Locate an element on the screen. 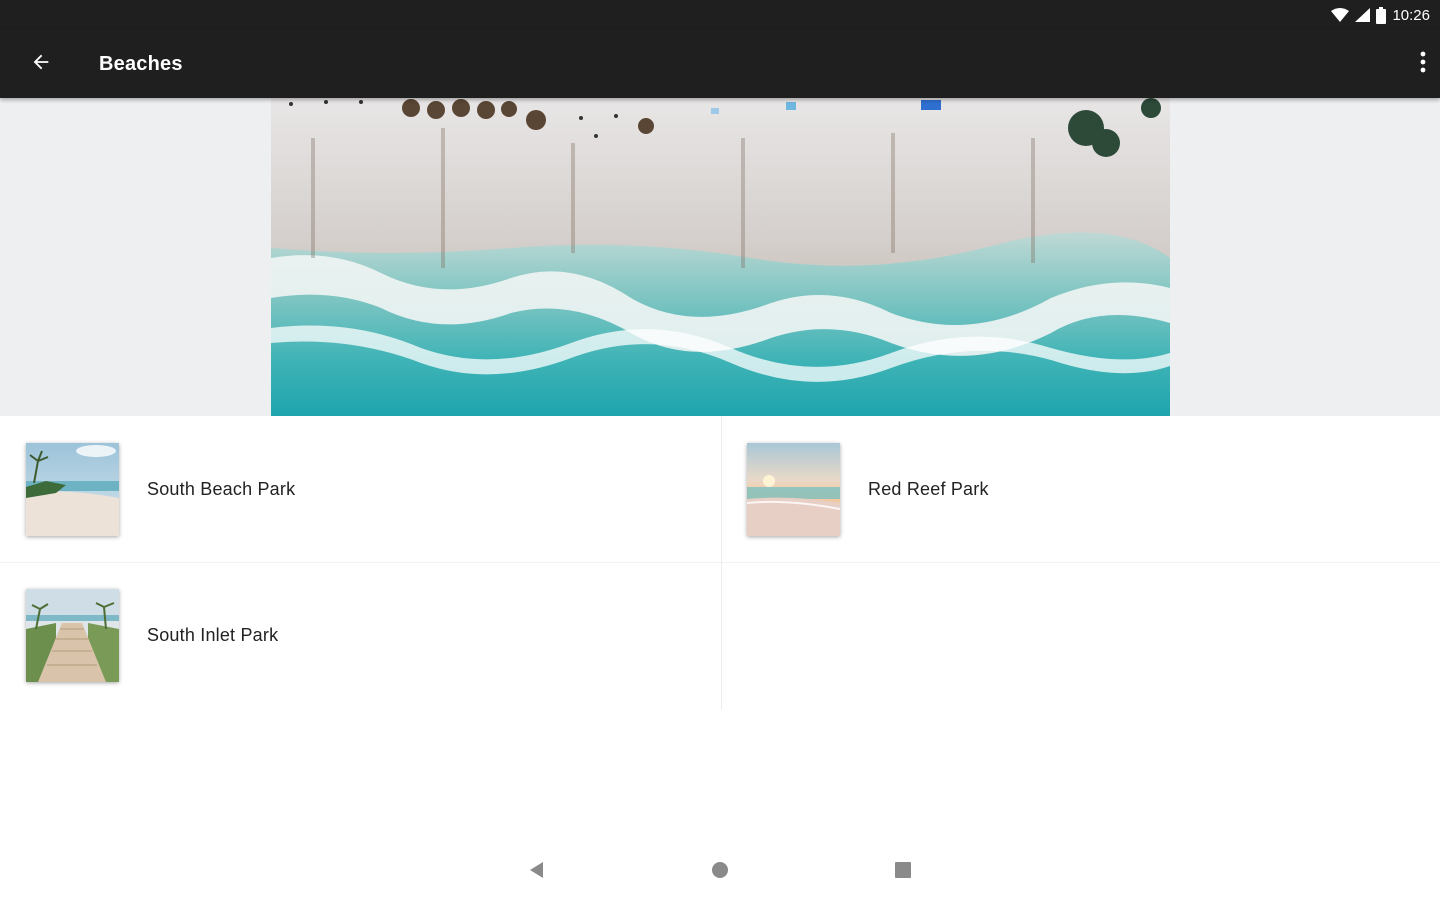 Image resolution: width=1440 pixels, height=900 pixels. row-divider is located at coordinates (720, 562).